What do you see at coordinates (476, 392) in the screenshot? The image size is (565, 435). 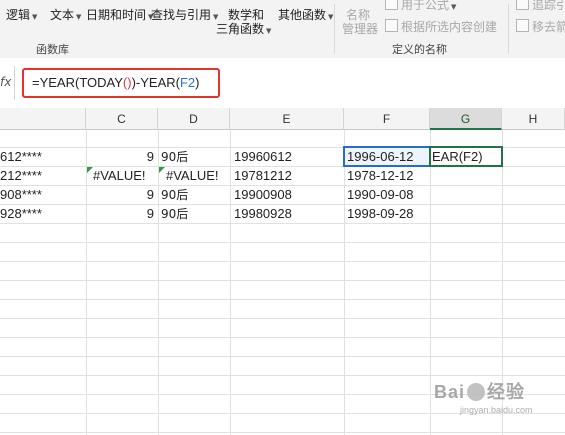 I see `baidu-paw-icon` at bounding box center [476, 392].